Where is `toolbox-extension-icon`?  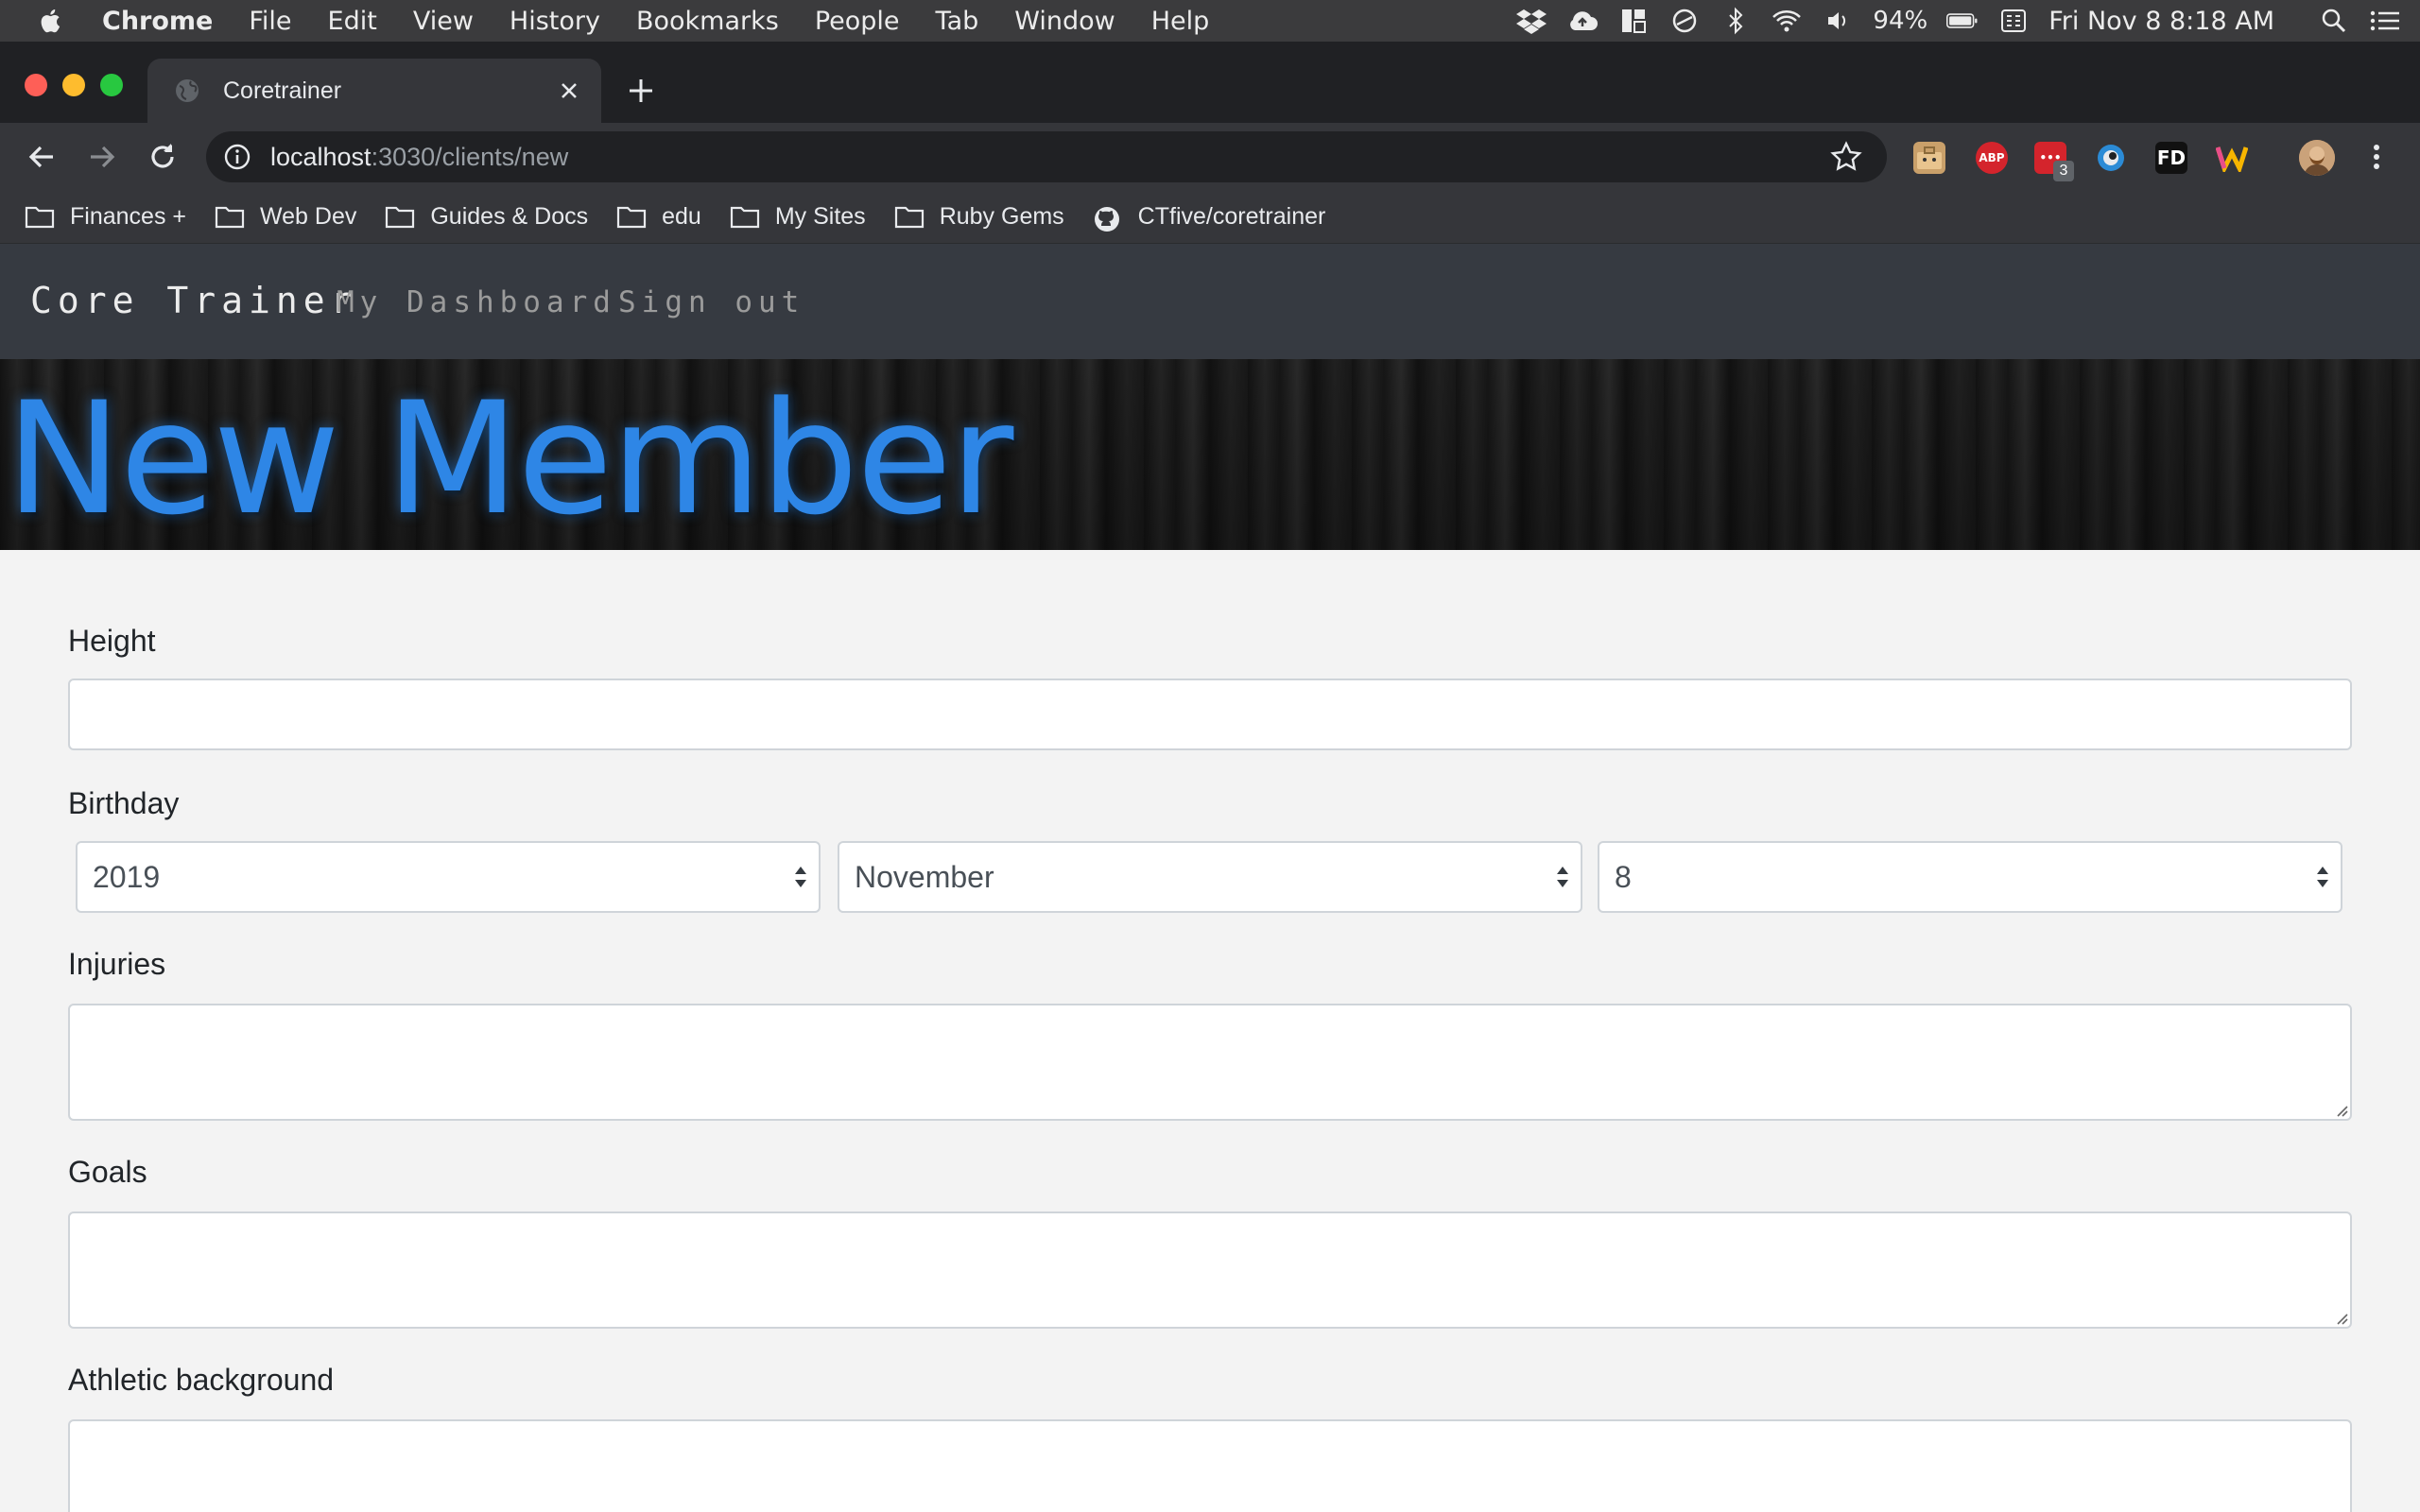
toolbox-extension-icon is located at coordinates (1929, 158).